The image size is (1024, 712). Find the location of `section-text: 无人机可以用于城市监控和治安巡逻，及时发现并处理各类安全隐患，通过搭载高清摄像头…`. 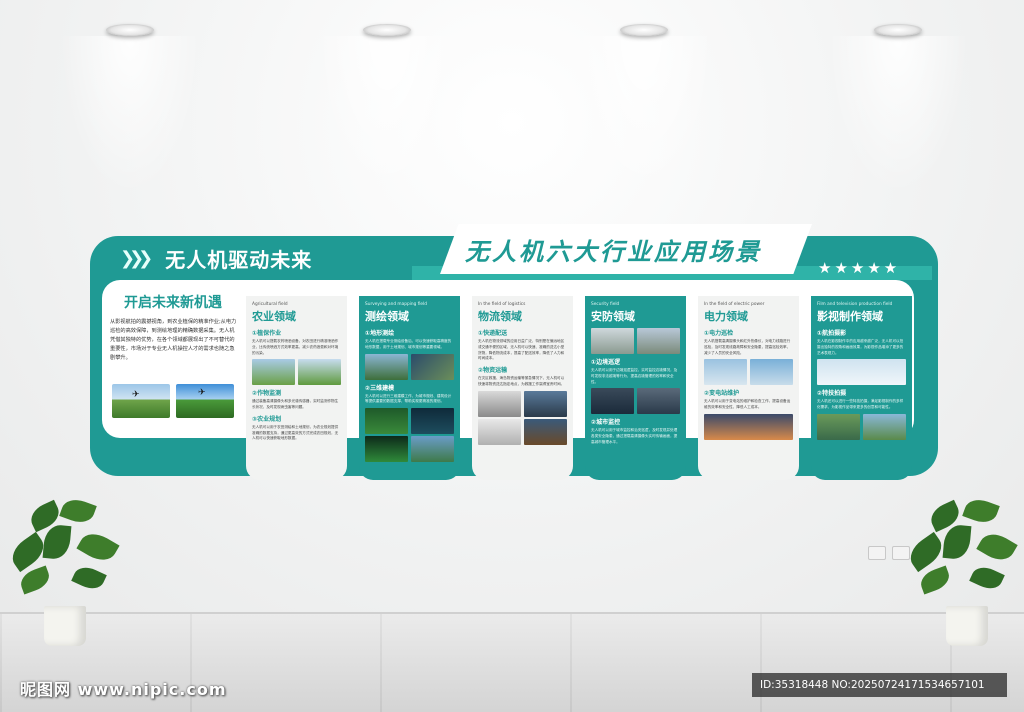

section-text: 无人机可以用于城市监控和治安巡逻，及时发现并处理各类安全隐患，通过搭载高清摄像头… is located at coordinates (634, 436).